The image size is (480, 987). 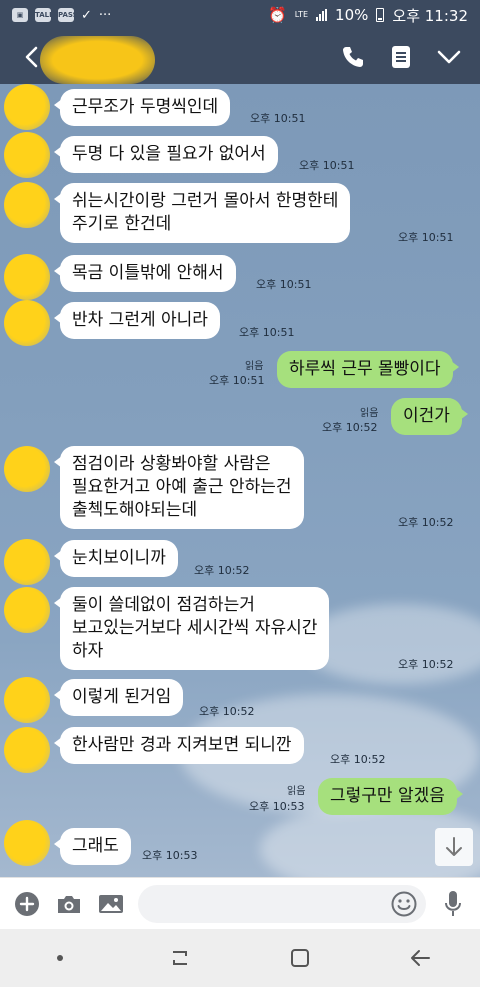 I want to click on battery-icon, so click(x=380, y=15).